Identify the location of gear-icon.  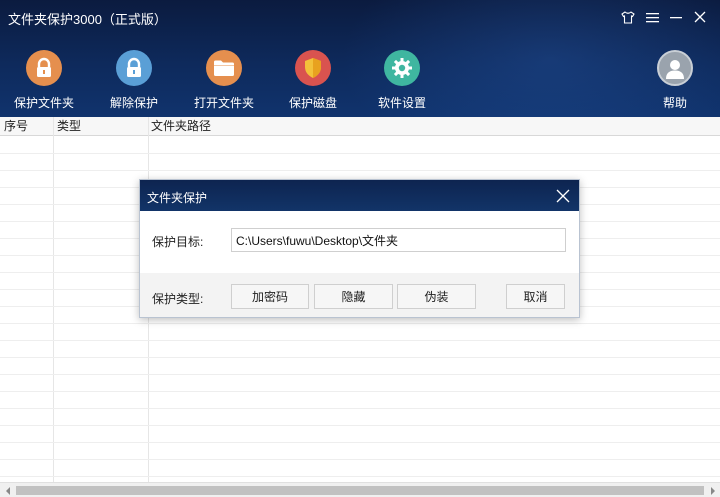
(402, 68).